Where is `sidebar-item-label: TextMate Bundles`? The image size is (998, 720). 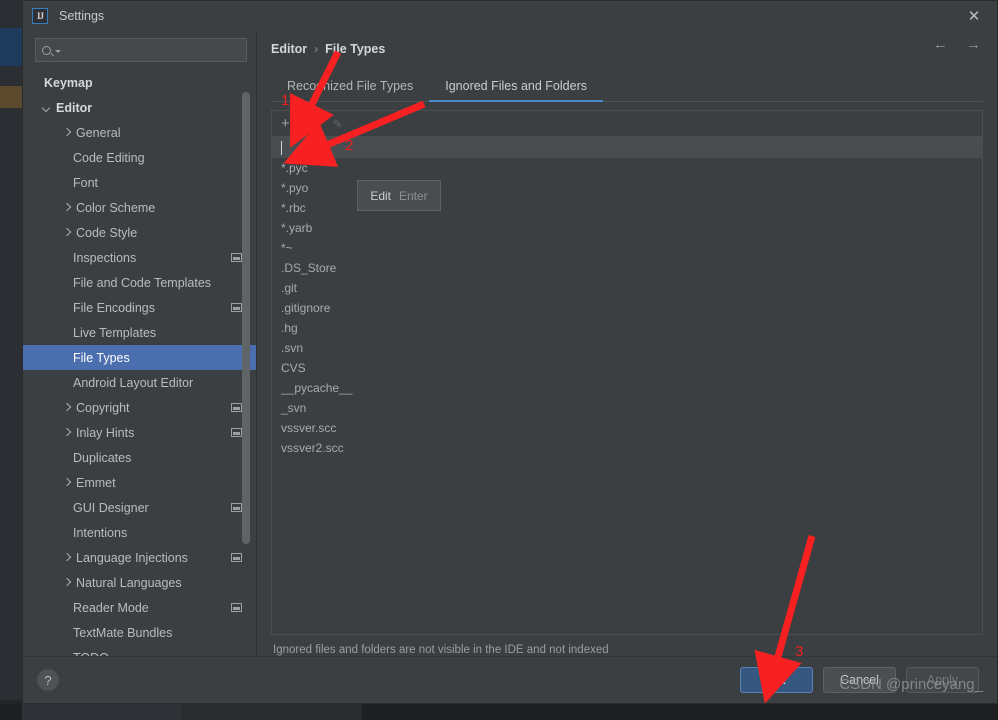
sidebar-item-label: TextMate Bundles is located at coordinates (123, 632).